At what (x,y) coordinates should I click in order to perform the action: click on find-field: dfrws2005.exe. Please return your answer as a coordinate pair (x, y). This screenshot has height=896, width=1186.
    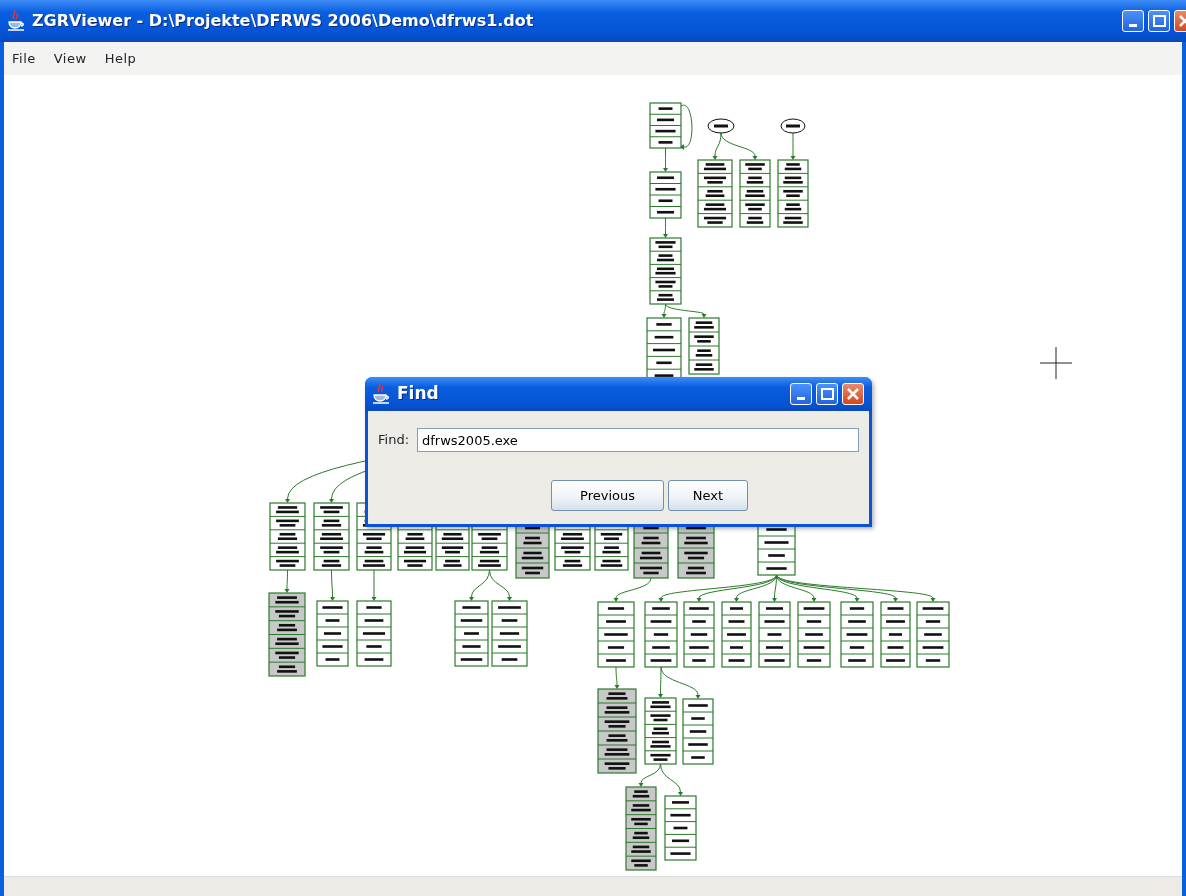
    Looking at the image, I should click on (638, 440).